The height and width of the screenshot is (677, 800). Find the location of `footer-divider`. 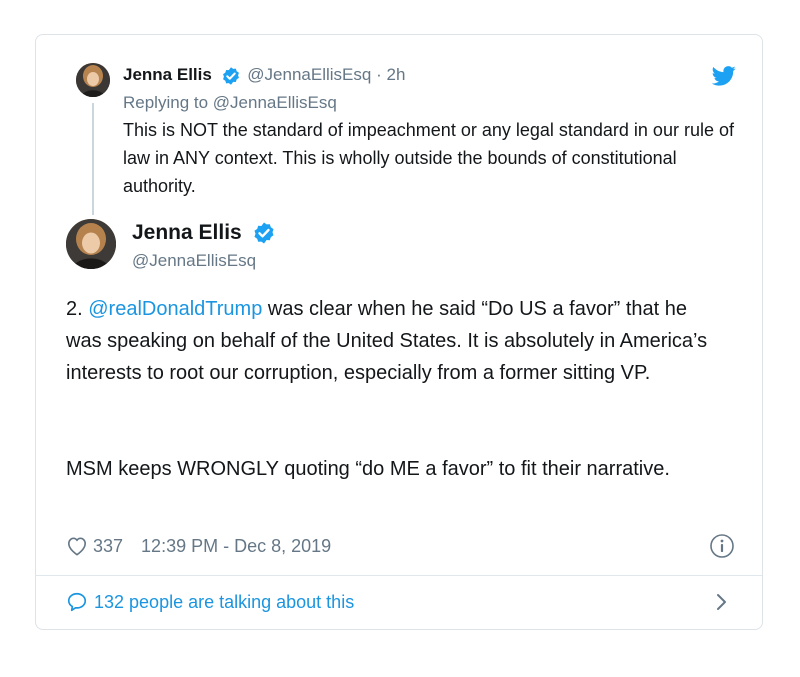

footer-divider is located at coordinates (399, 575).